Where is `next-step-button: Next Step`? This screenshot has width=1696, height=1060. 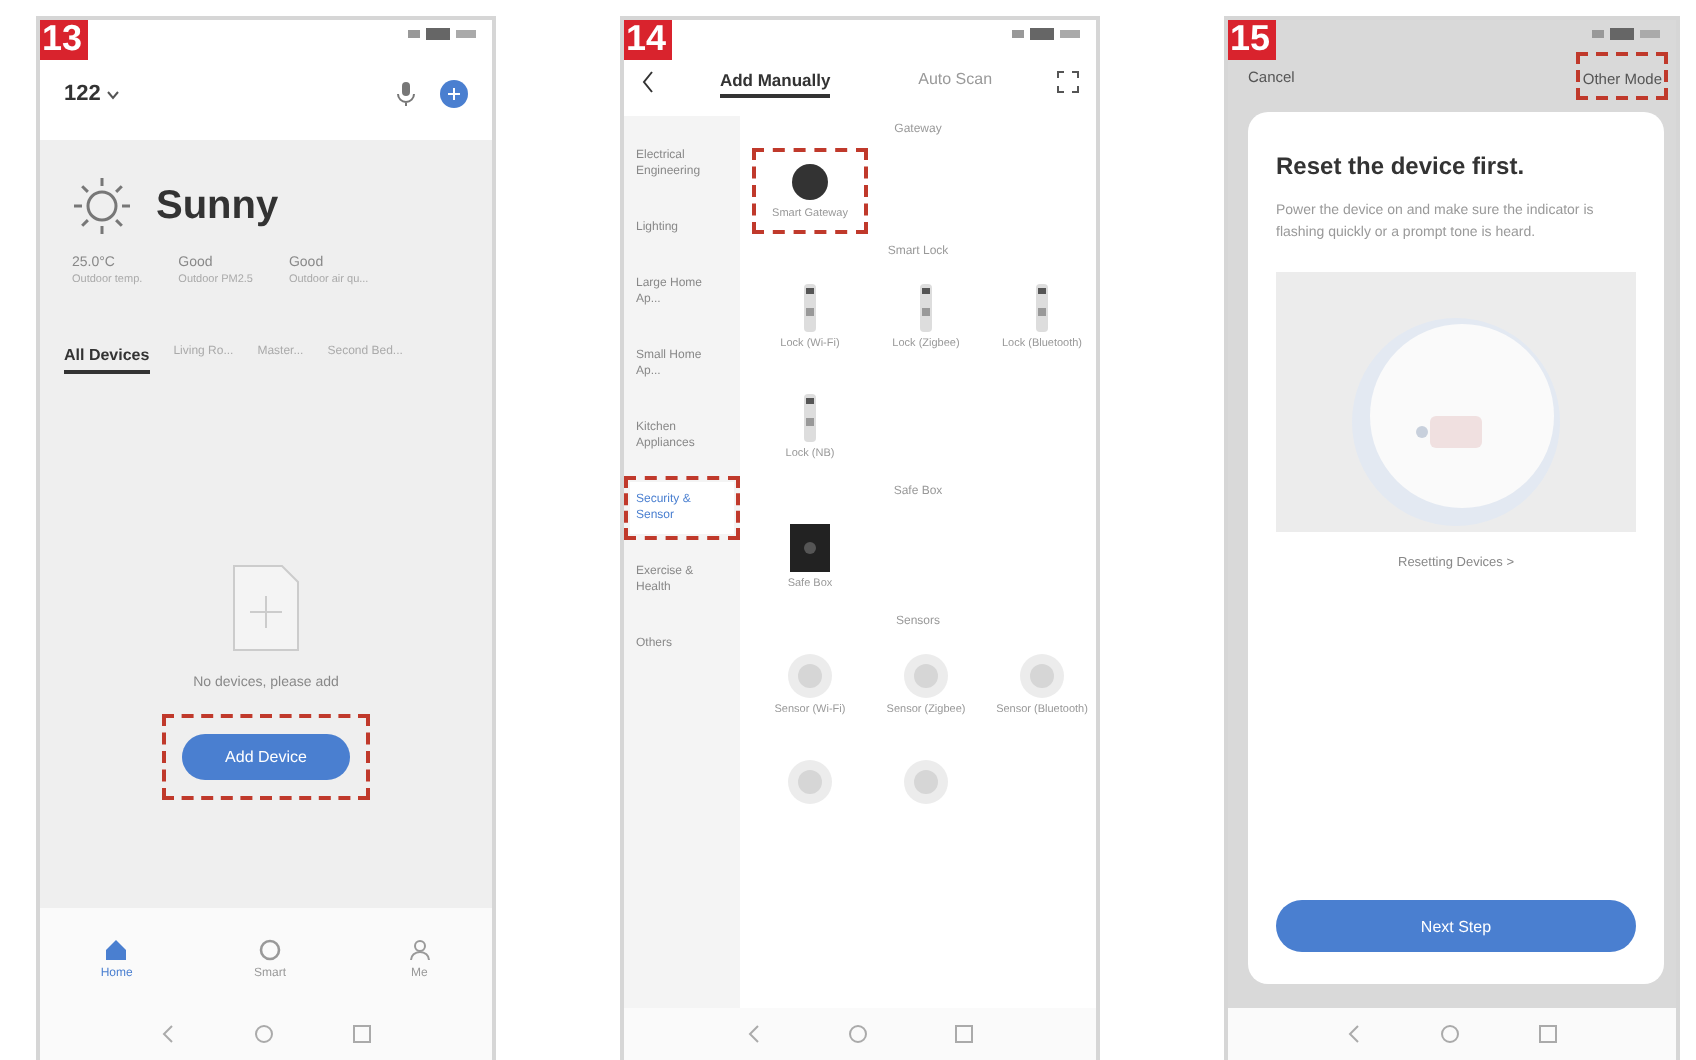
next-step-button: Next Step is located at coordinates (1456, 926).